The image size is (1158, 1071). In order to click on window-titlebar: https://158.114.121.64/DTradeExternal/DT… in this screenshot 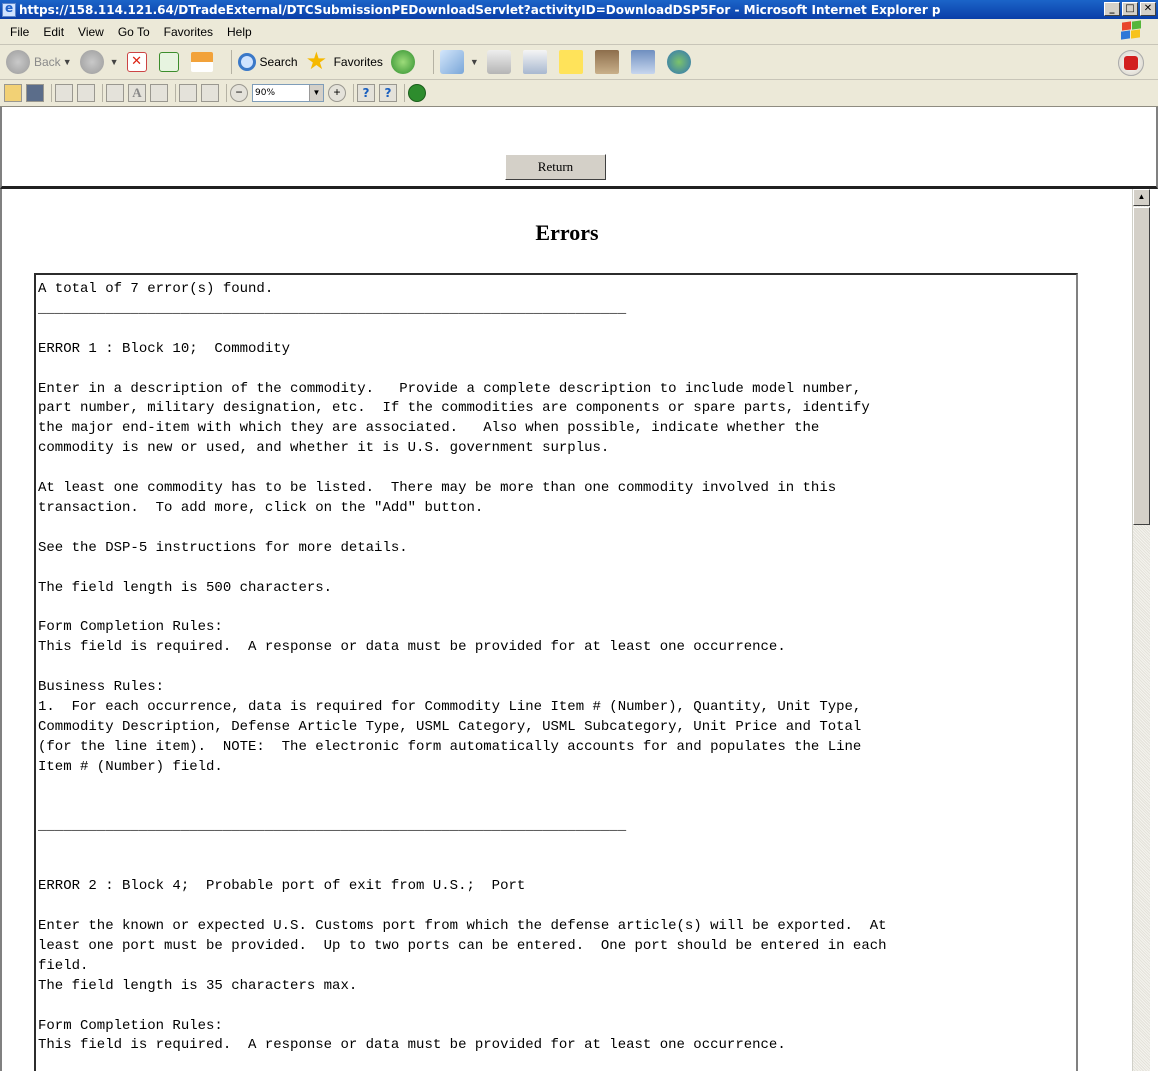, I will do `click(579, 9)`.